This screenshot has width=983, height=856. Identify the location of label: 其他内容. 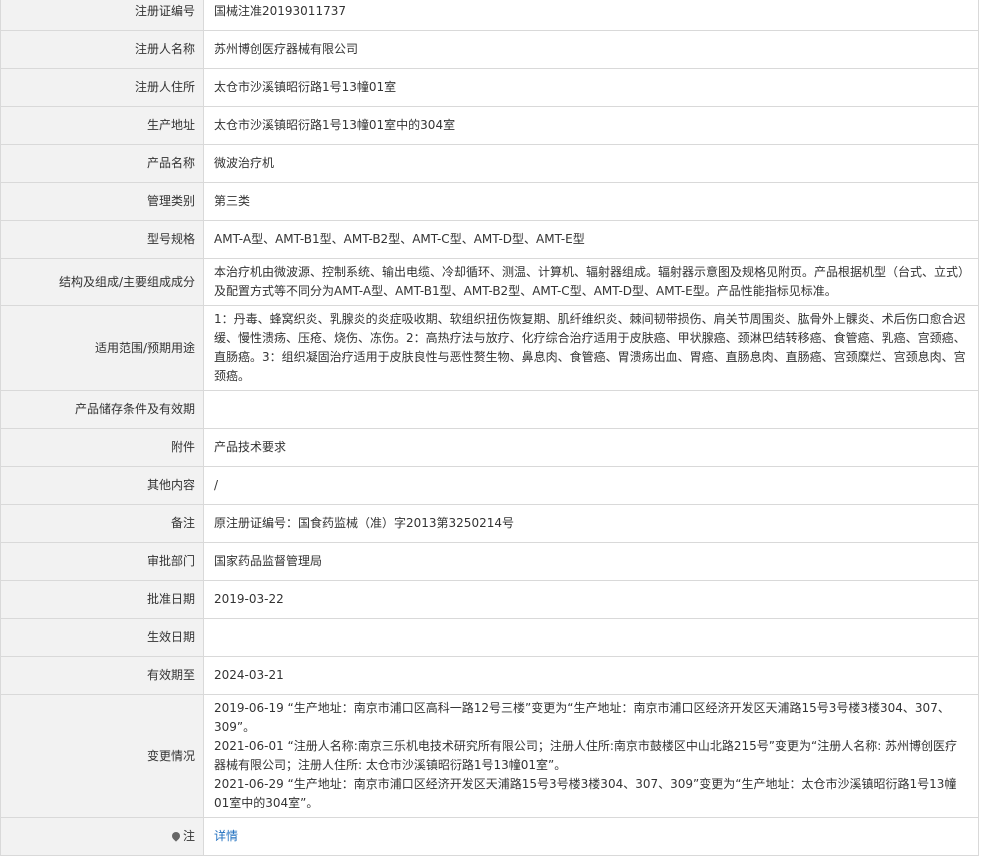
(102, 485).